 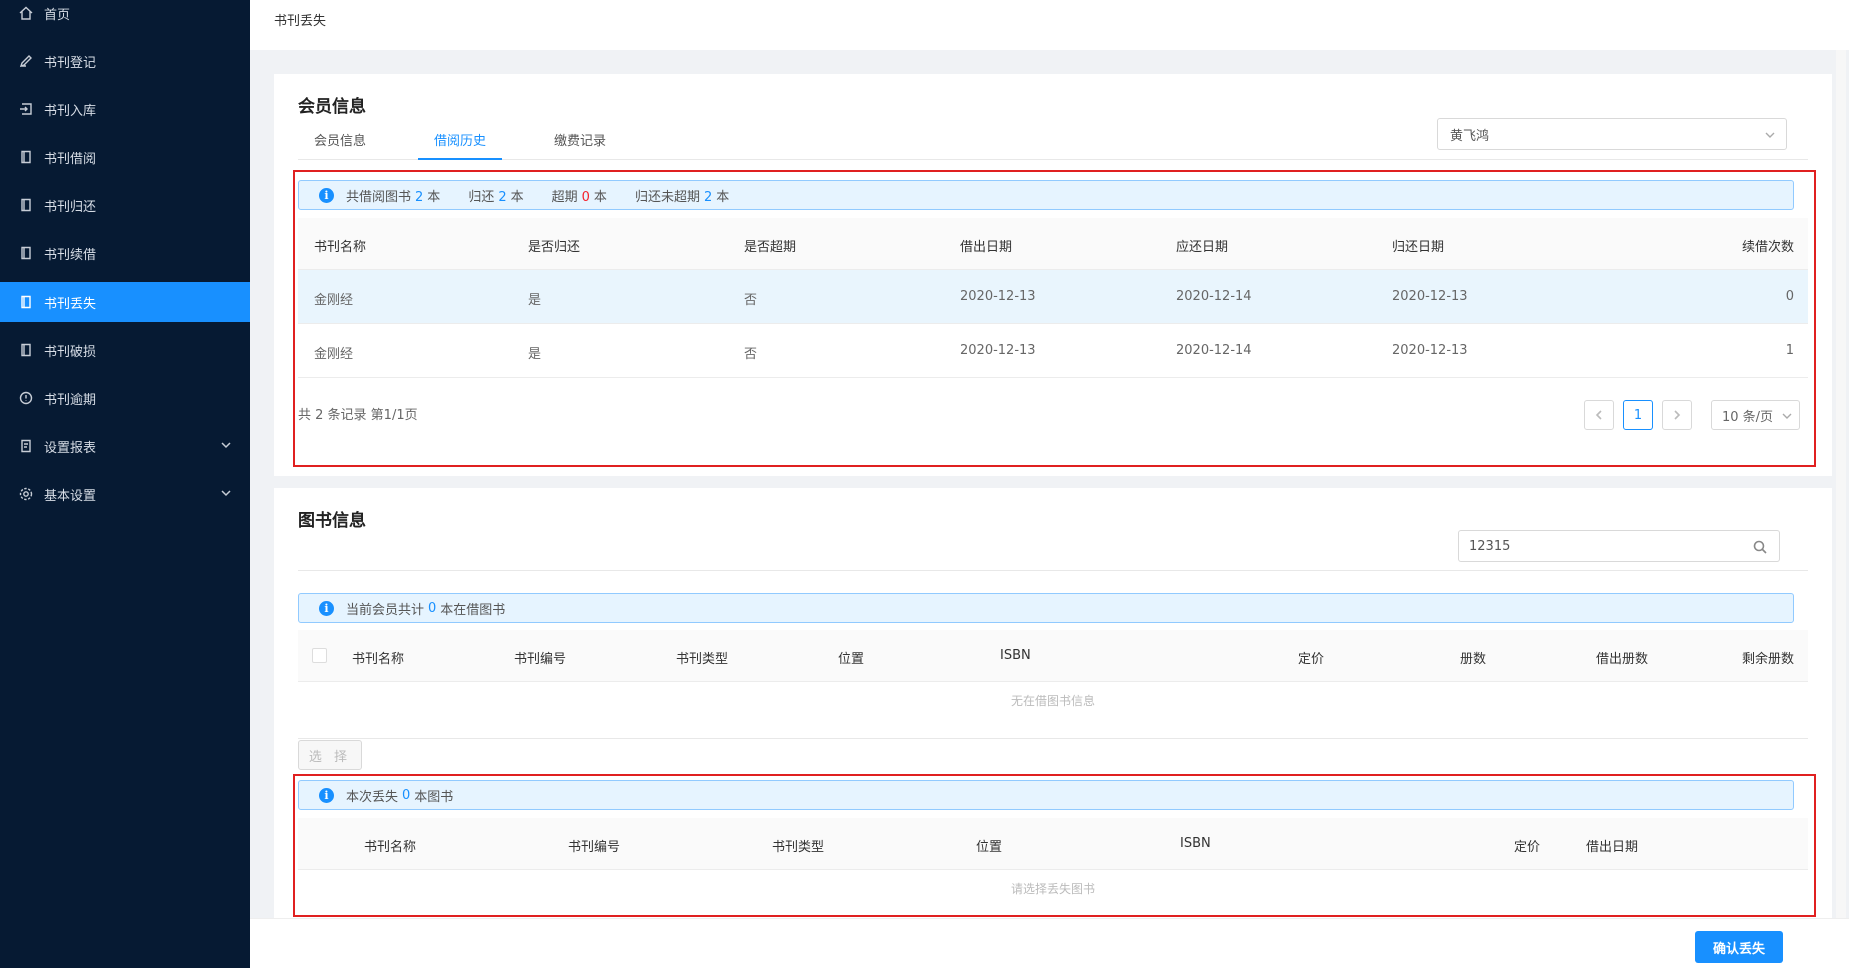 I want to click on sidebar-item-renew: 书刊续借, so click(x=125, y=253).